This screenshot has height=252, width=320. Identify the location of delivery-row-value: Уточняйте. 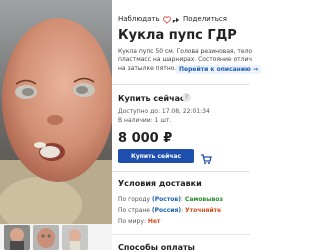
(203, 210).